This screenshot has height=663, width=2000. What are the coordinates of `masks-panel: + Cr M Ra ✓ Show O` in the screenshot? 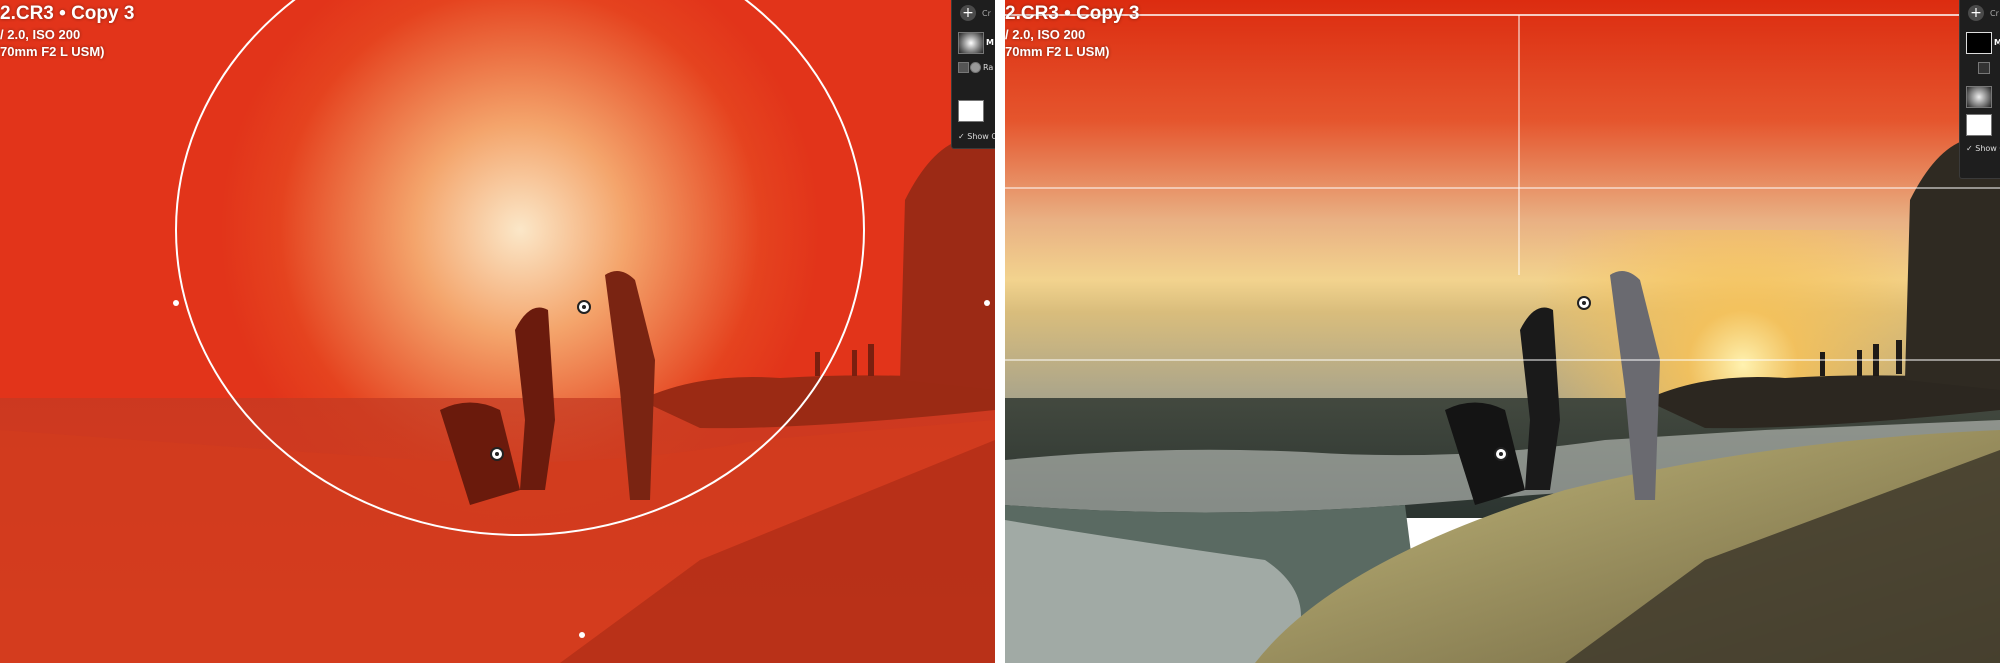 It's located at (973, 74).